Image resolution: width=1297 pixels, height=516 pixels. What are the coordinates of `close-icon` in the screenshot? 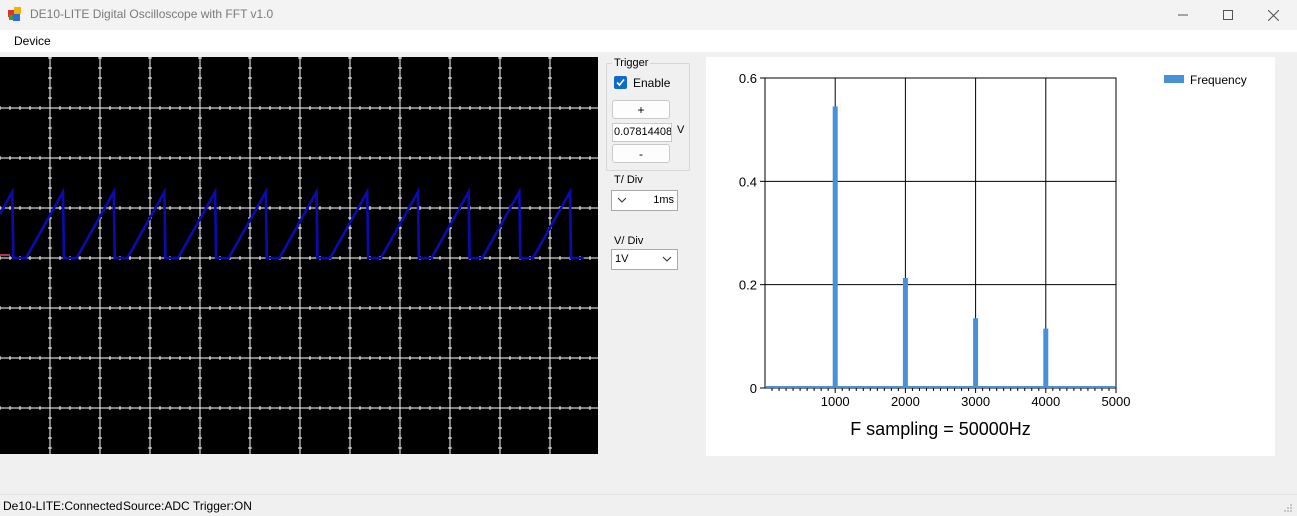 It's located at (1273, 15).